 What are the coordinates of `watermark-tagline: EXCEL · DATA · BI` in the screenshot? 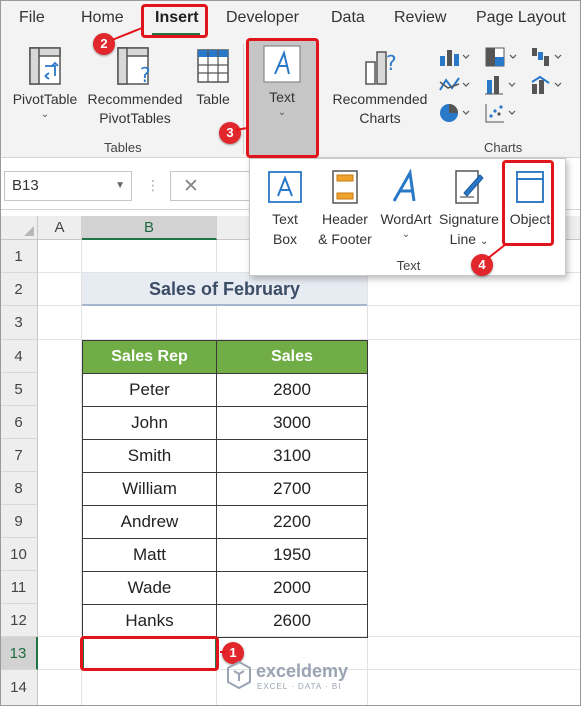 It's located at (299, 686).